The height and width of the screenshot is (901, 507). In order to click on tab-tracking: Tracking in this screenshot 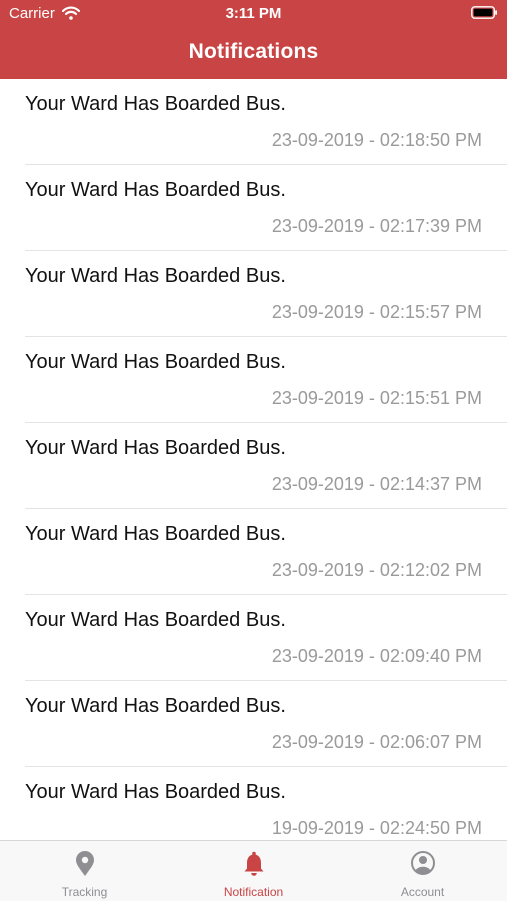, I will do `click(84, 871)`.